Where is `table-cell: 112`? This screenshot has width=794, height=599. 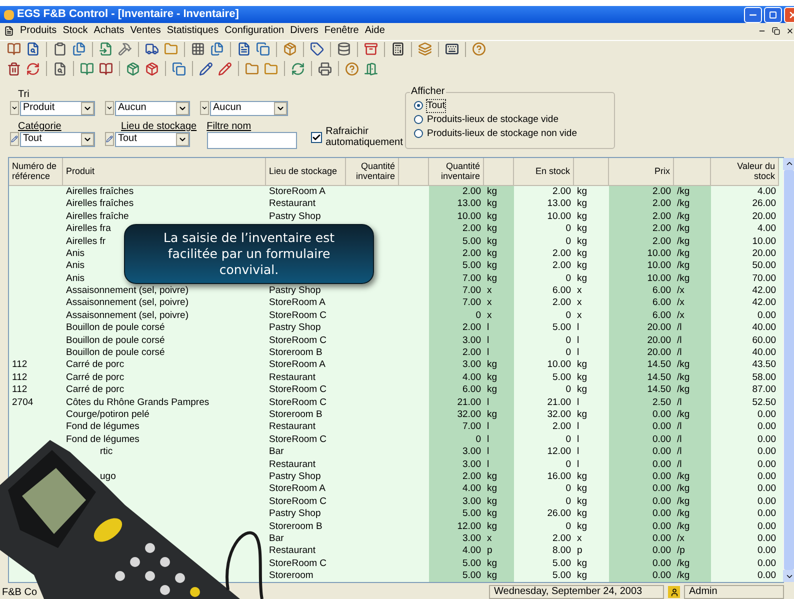
table-cell: 112 is located at coordinates (20, 390).